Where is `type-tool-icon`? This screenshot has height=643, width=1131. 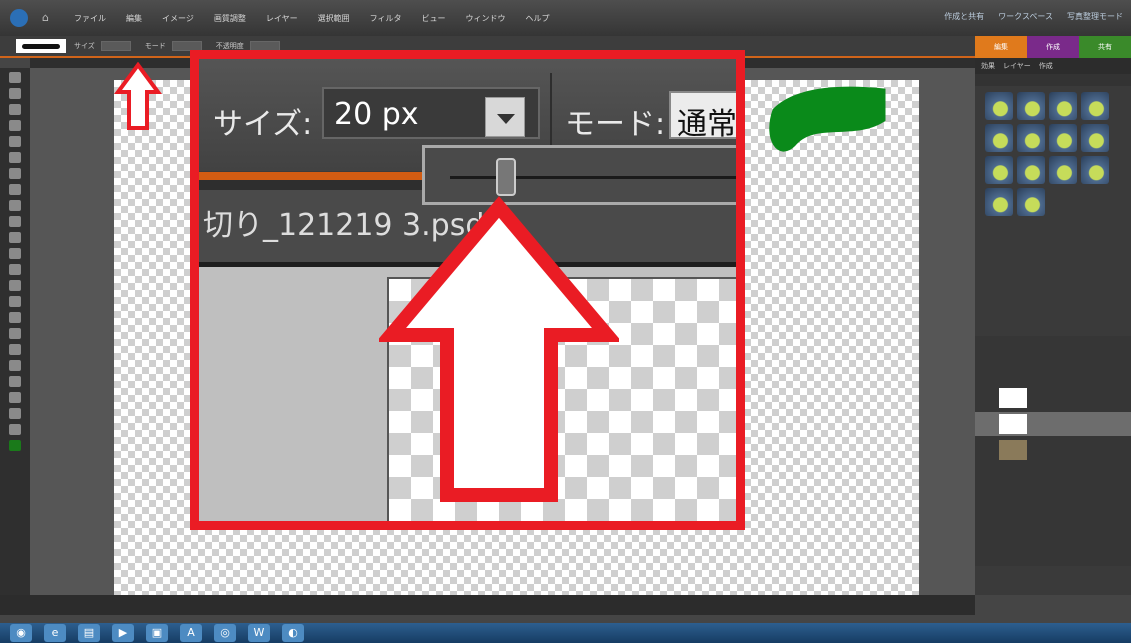 type-tool-icon is located at coordinates (15, 205).